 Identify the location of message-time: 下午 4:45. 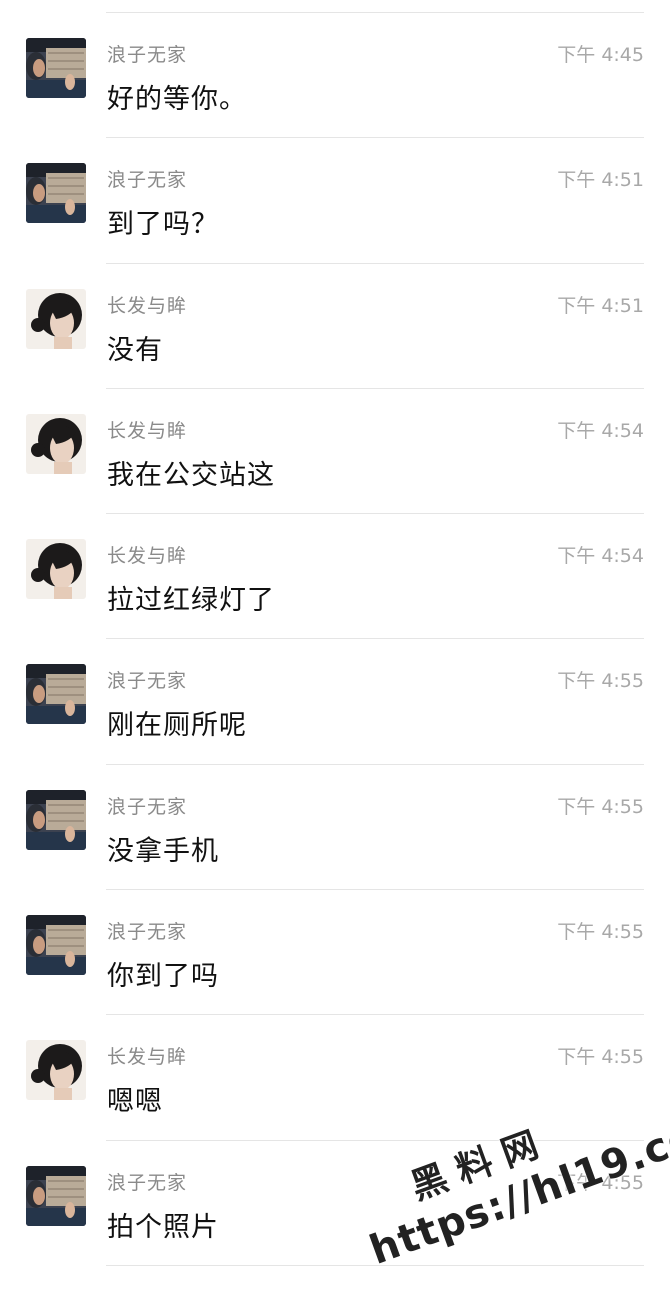
(600, 55).